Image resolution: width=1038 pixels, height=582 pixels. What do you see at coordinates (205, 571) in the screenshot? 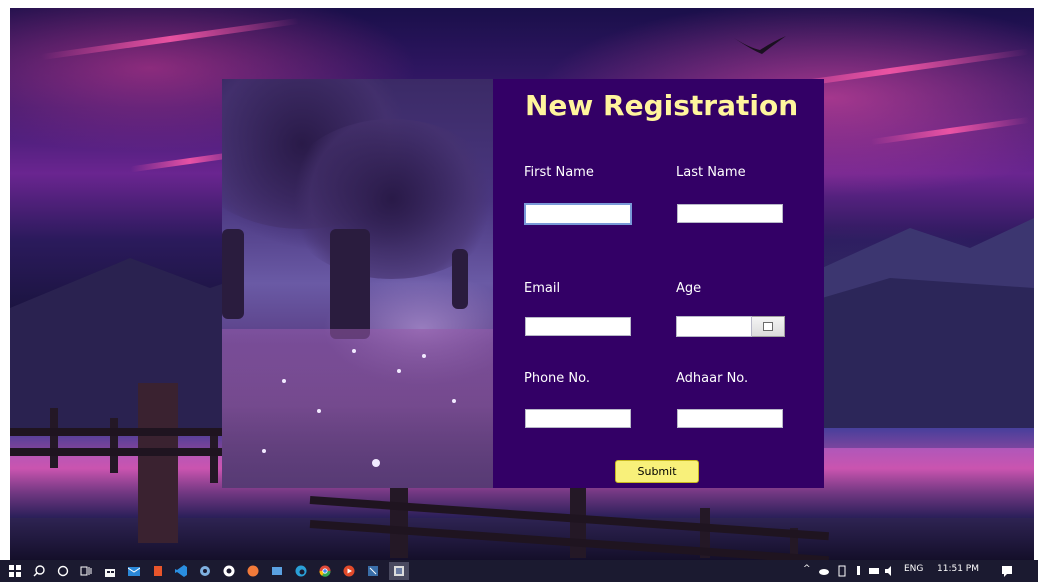
I see `settings-icon` at bounding box center [205, 571].